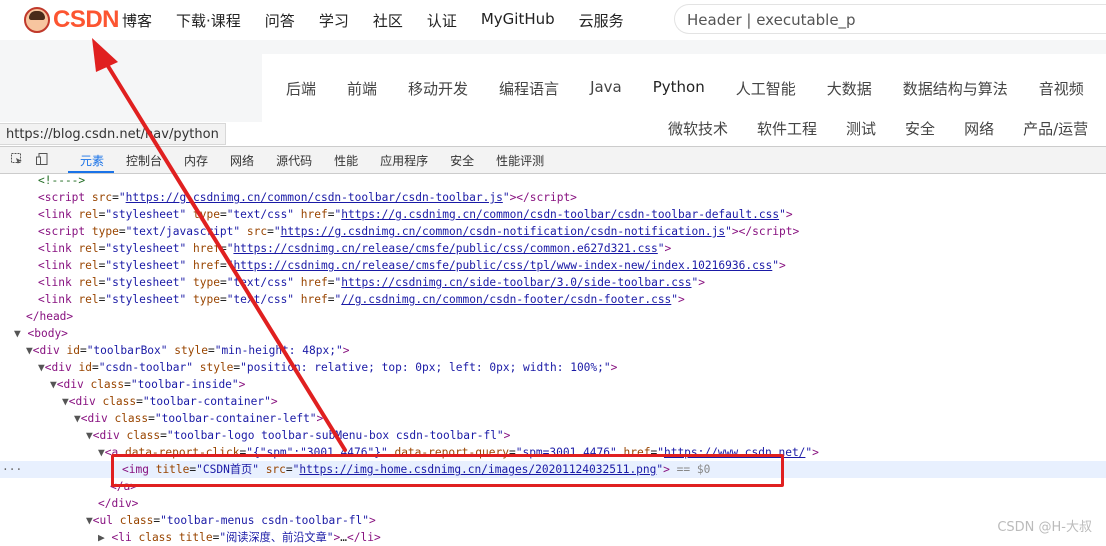 This screenshot has width=1106, height=546. I want to click on collapse-triangle-icon: ▶, so click(101, 537).